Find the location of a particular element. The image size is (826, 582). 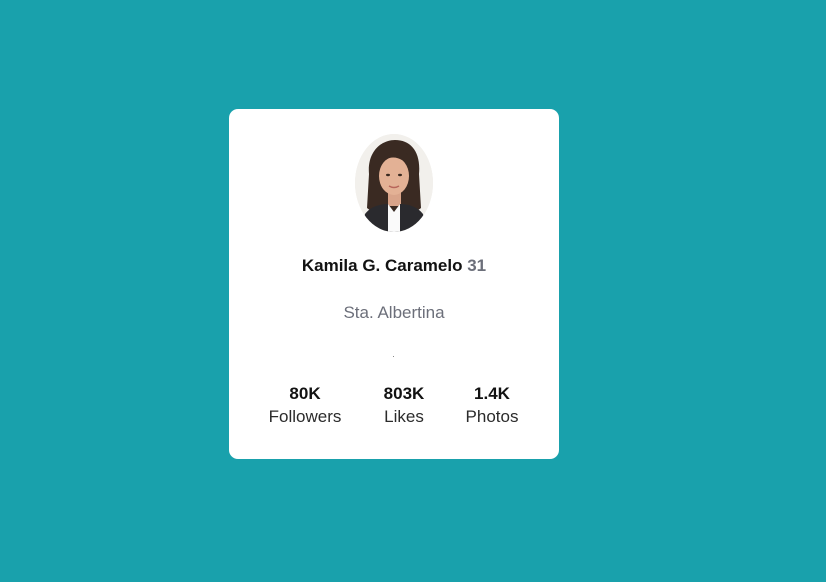

profile-heading: Kamila G. Caramelo 31 is located at coordinates (394, 266).